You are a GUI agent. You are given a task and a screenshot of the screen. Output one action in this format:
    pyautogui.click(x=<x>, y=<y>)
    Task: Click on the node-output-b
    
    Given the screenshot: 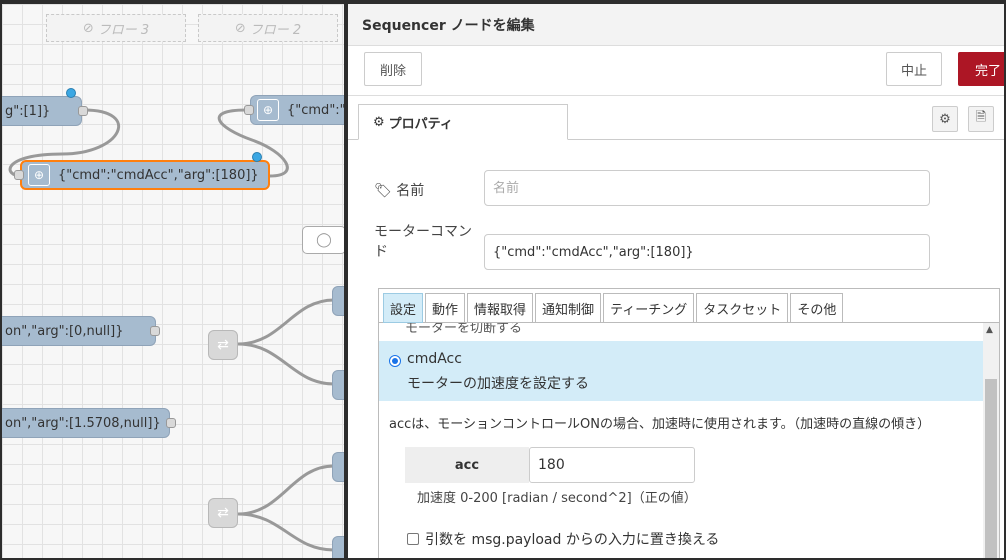 What is the action you would take?
    pyautogui.click(x=338, y=385)
    